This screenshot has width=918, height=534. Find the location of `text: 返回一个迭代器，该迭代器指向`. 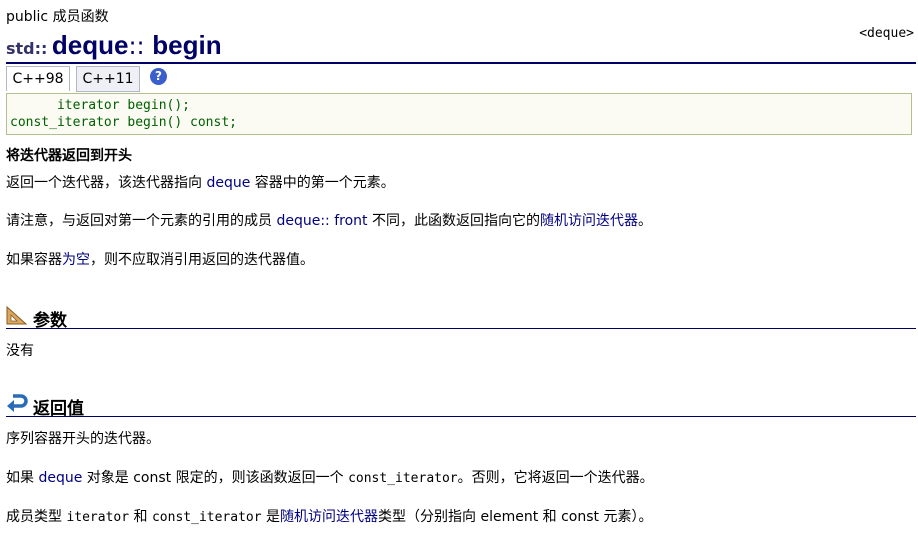

text: 返回一个迭代器，该迭代器指向 is located at coordinates (106, 183).